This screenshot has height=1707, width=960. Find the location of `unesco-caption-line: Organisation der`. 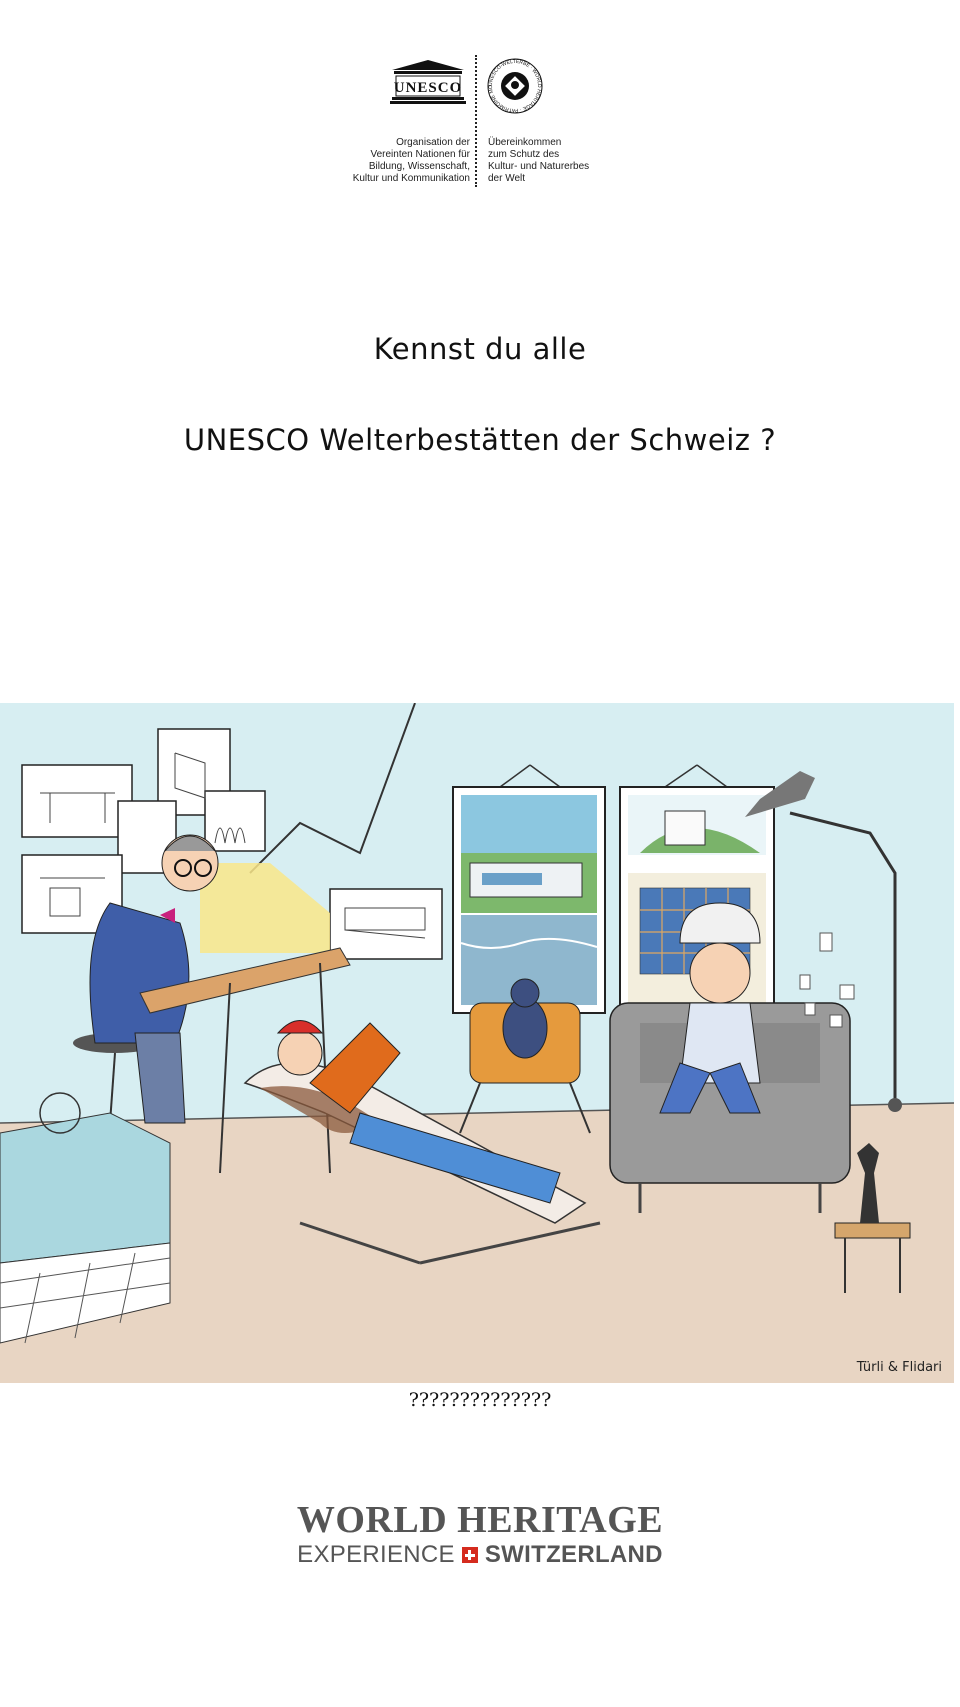

unesco-caption-line: Organisation der is located at coordinates (433, 142).